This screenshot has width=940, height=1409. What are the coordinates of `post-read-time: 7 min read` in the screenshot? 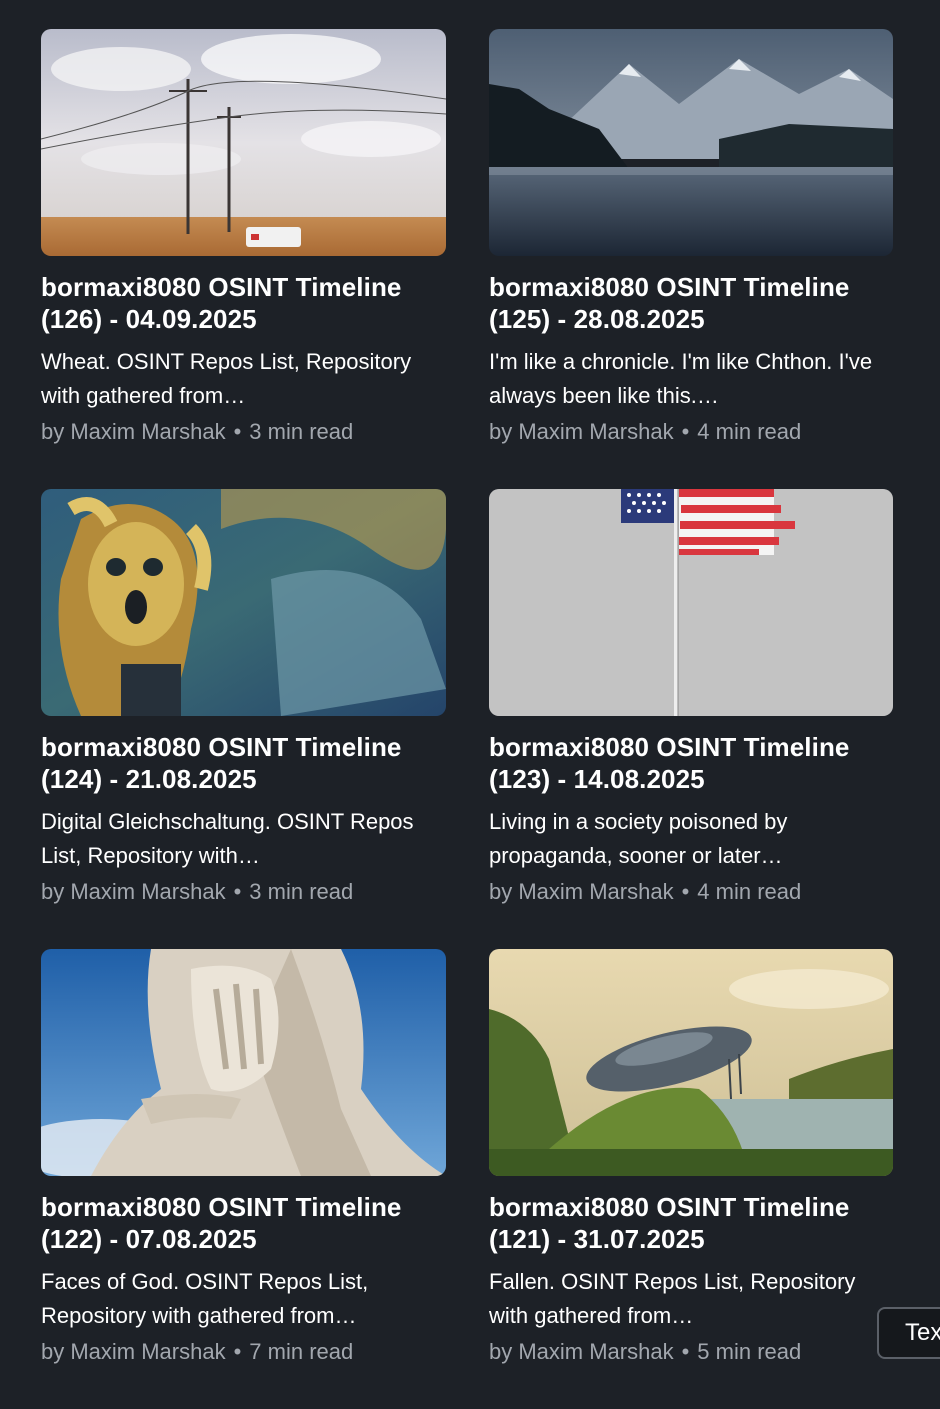 It's located at (301, 1351).